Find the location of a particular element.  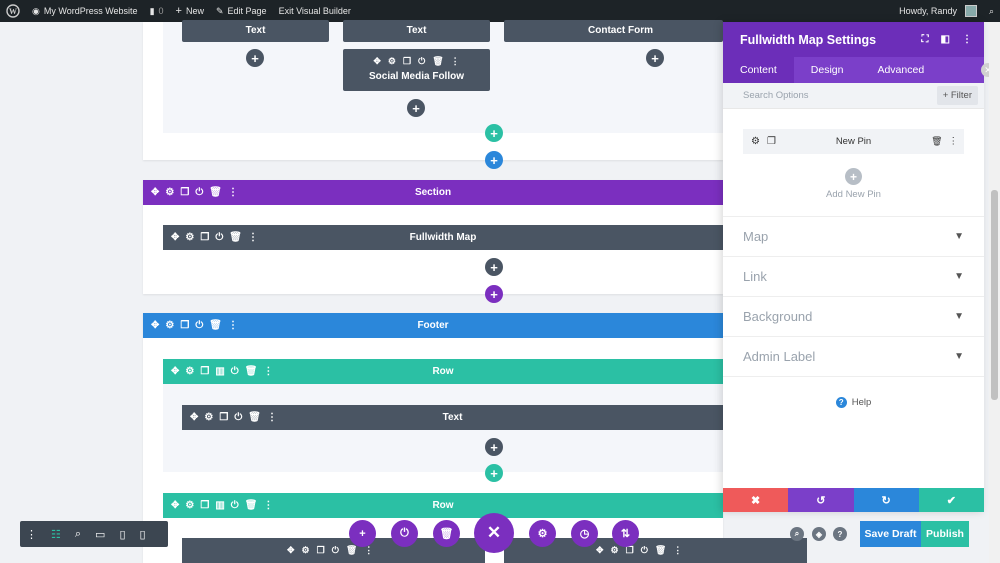

close-builder-button: ✕ is located at coordinates (494, 533).